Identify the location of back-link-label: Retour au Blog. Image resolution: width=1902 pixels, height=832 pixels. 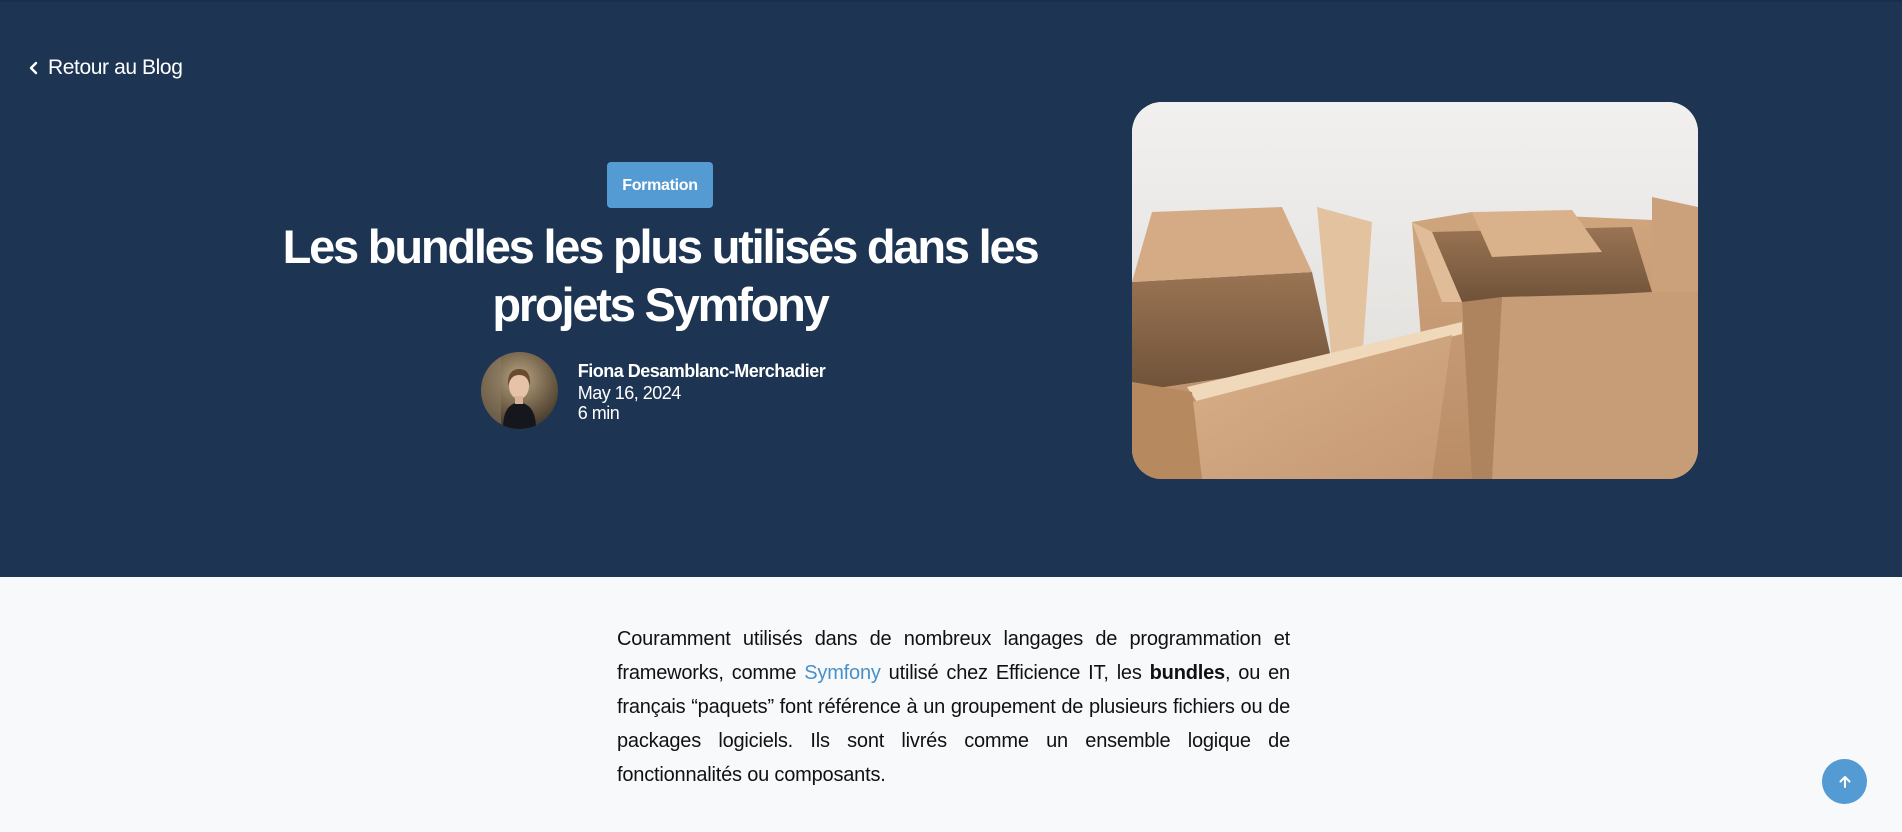
(115, 67).